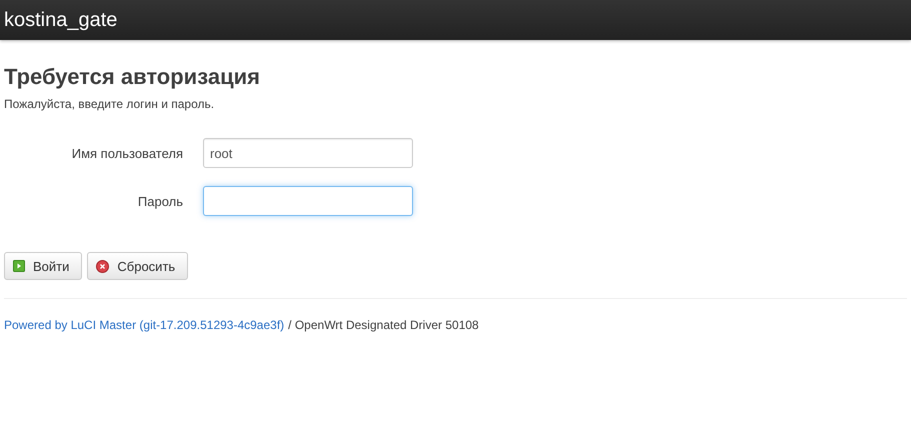 This screenshot has width=911, height=428. What do you see at coordinates (19, 266) in the screenshot?
I see `play-icon` at bounding box center [19, 266].